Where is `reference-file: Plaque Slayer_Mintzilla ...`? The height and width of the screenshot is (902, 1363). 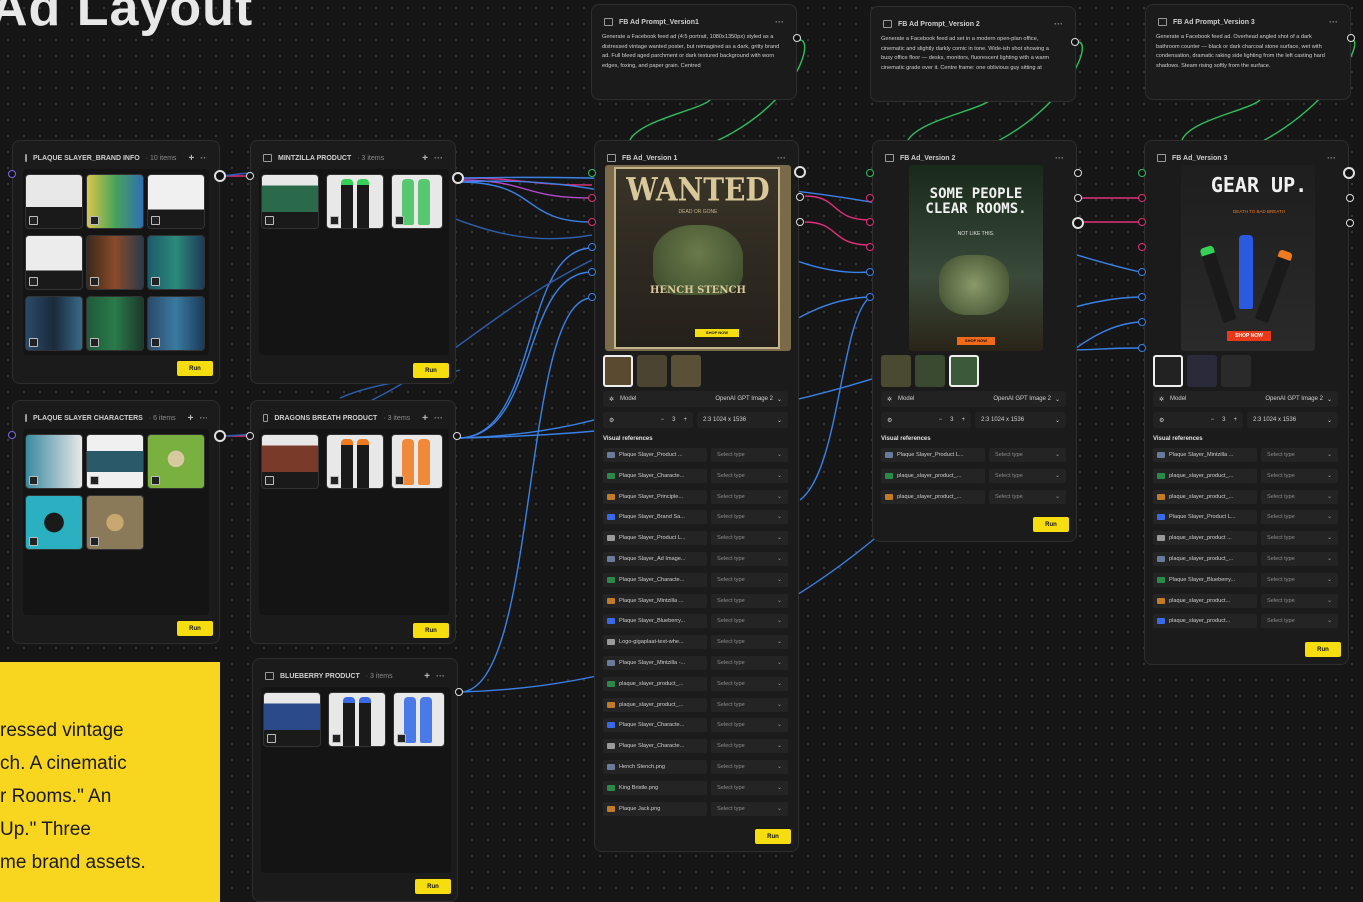 reference-file: Plaque Slayer_Mintzilla ... is located at coordinates (1205, 455).